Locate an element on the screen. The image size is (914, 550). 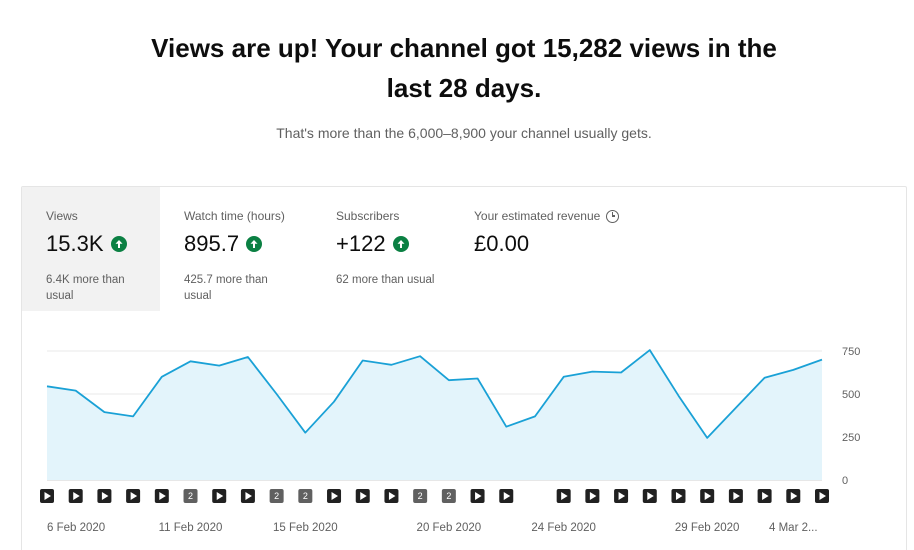
x-tick-label: 15 Feb 2020 is located at coordinates (305, 528).